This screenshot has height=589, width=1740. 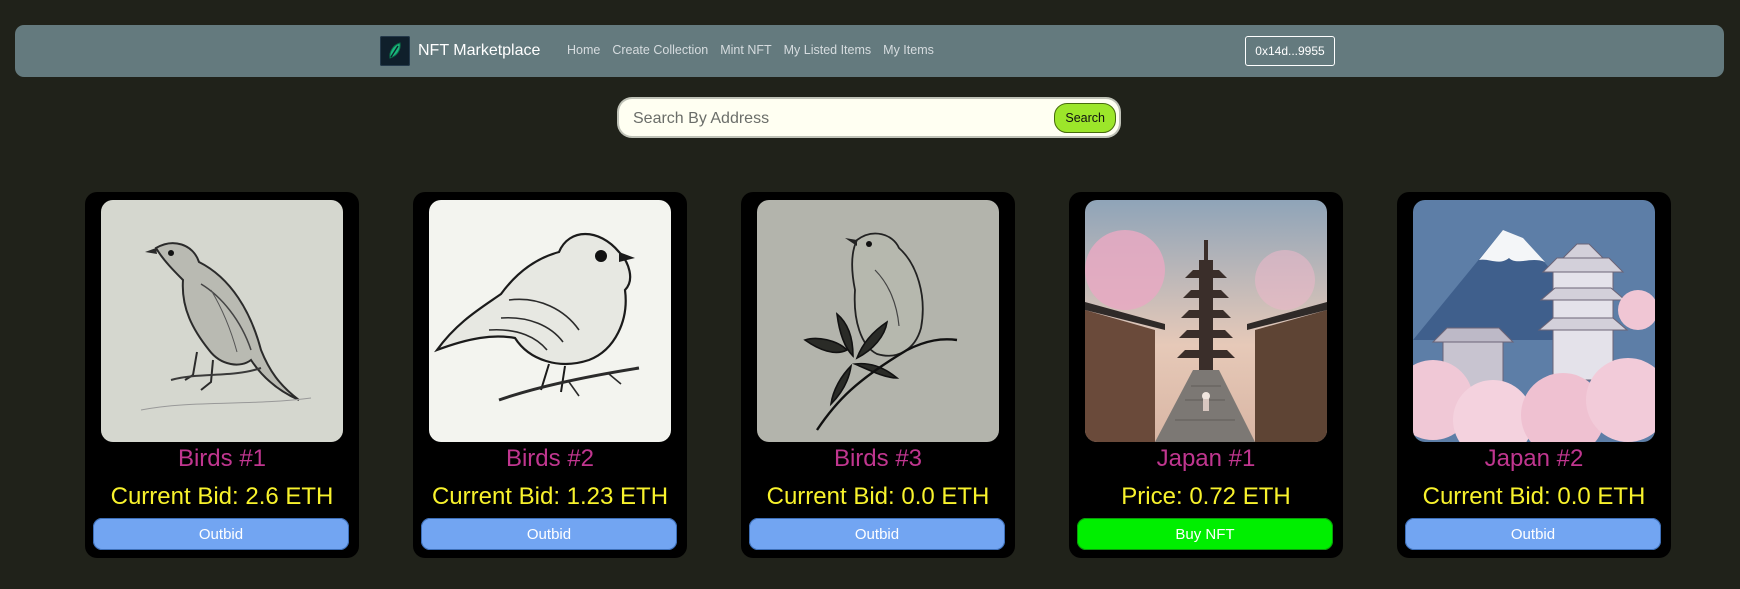 I want to click on search-input, so click(x=833, y=118).